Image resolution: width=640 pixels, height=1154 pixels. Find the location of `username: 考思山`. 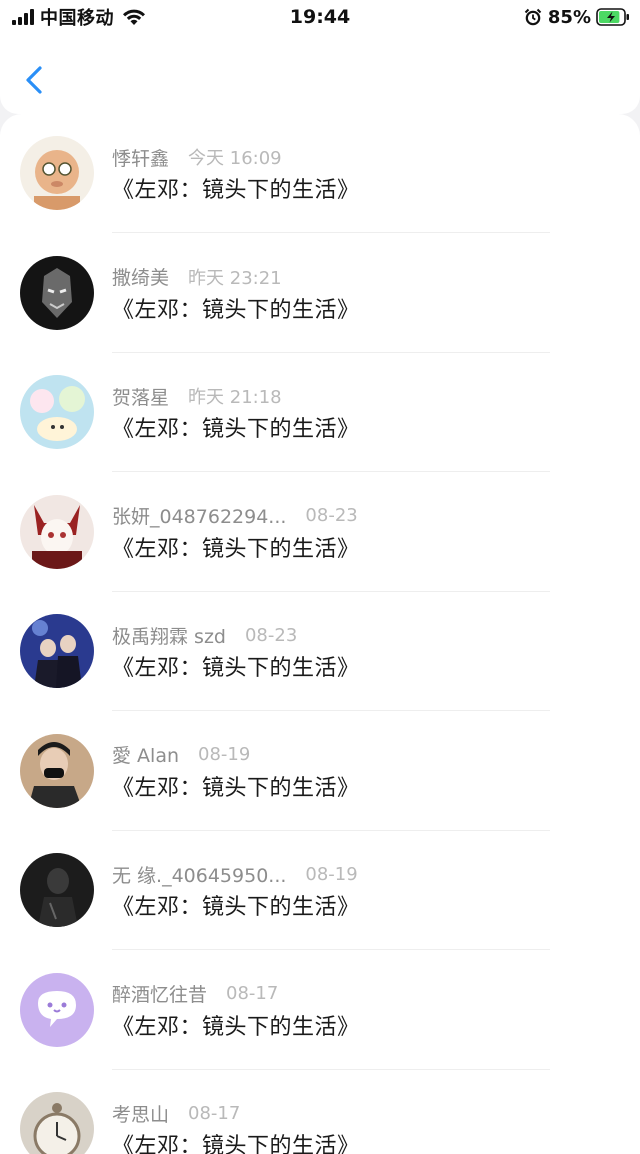

username: 考思山 is located at coordinates (140, 1113).